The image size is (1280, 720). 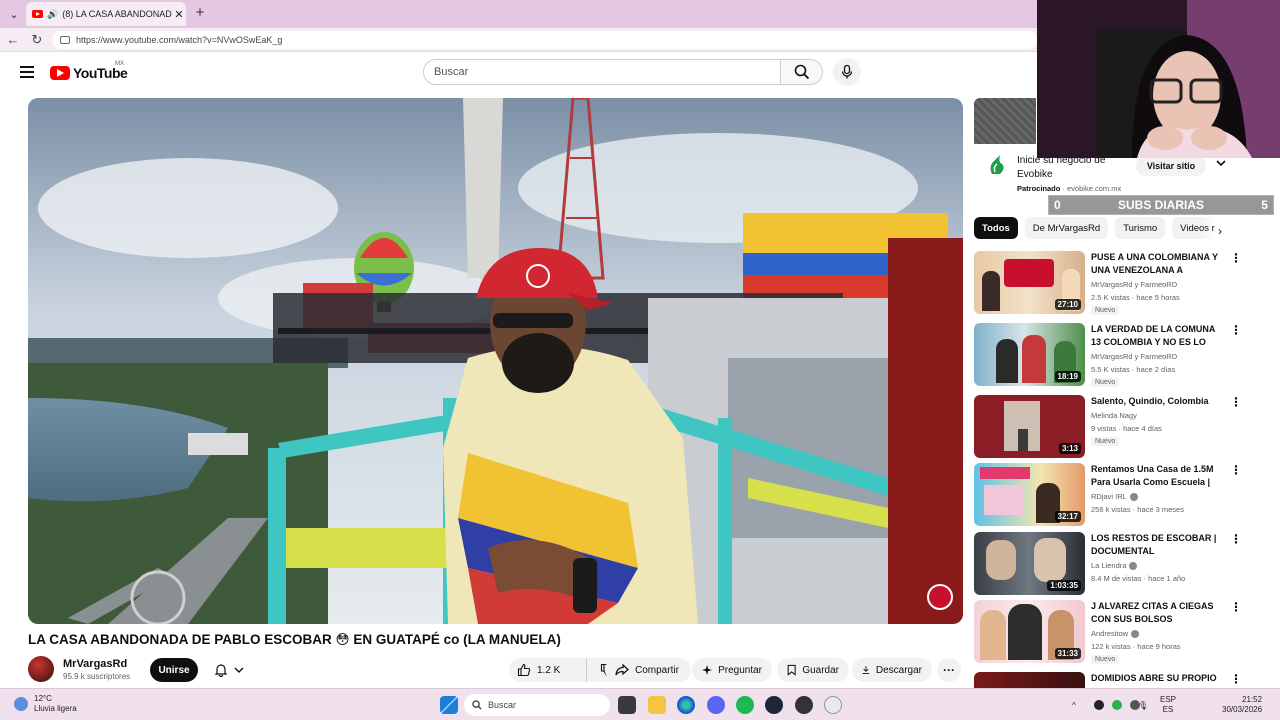 What do you see at coordinates (52, 14) in the screenshot?
I see `speaker-icon: 🔊` at bounding box center [52, 14].